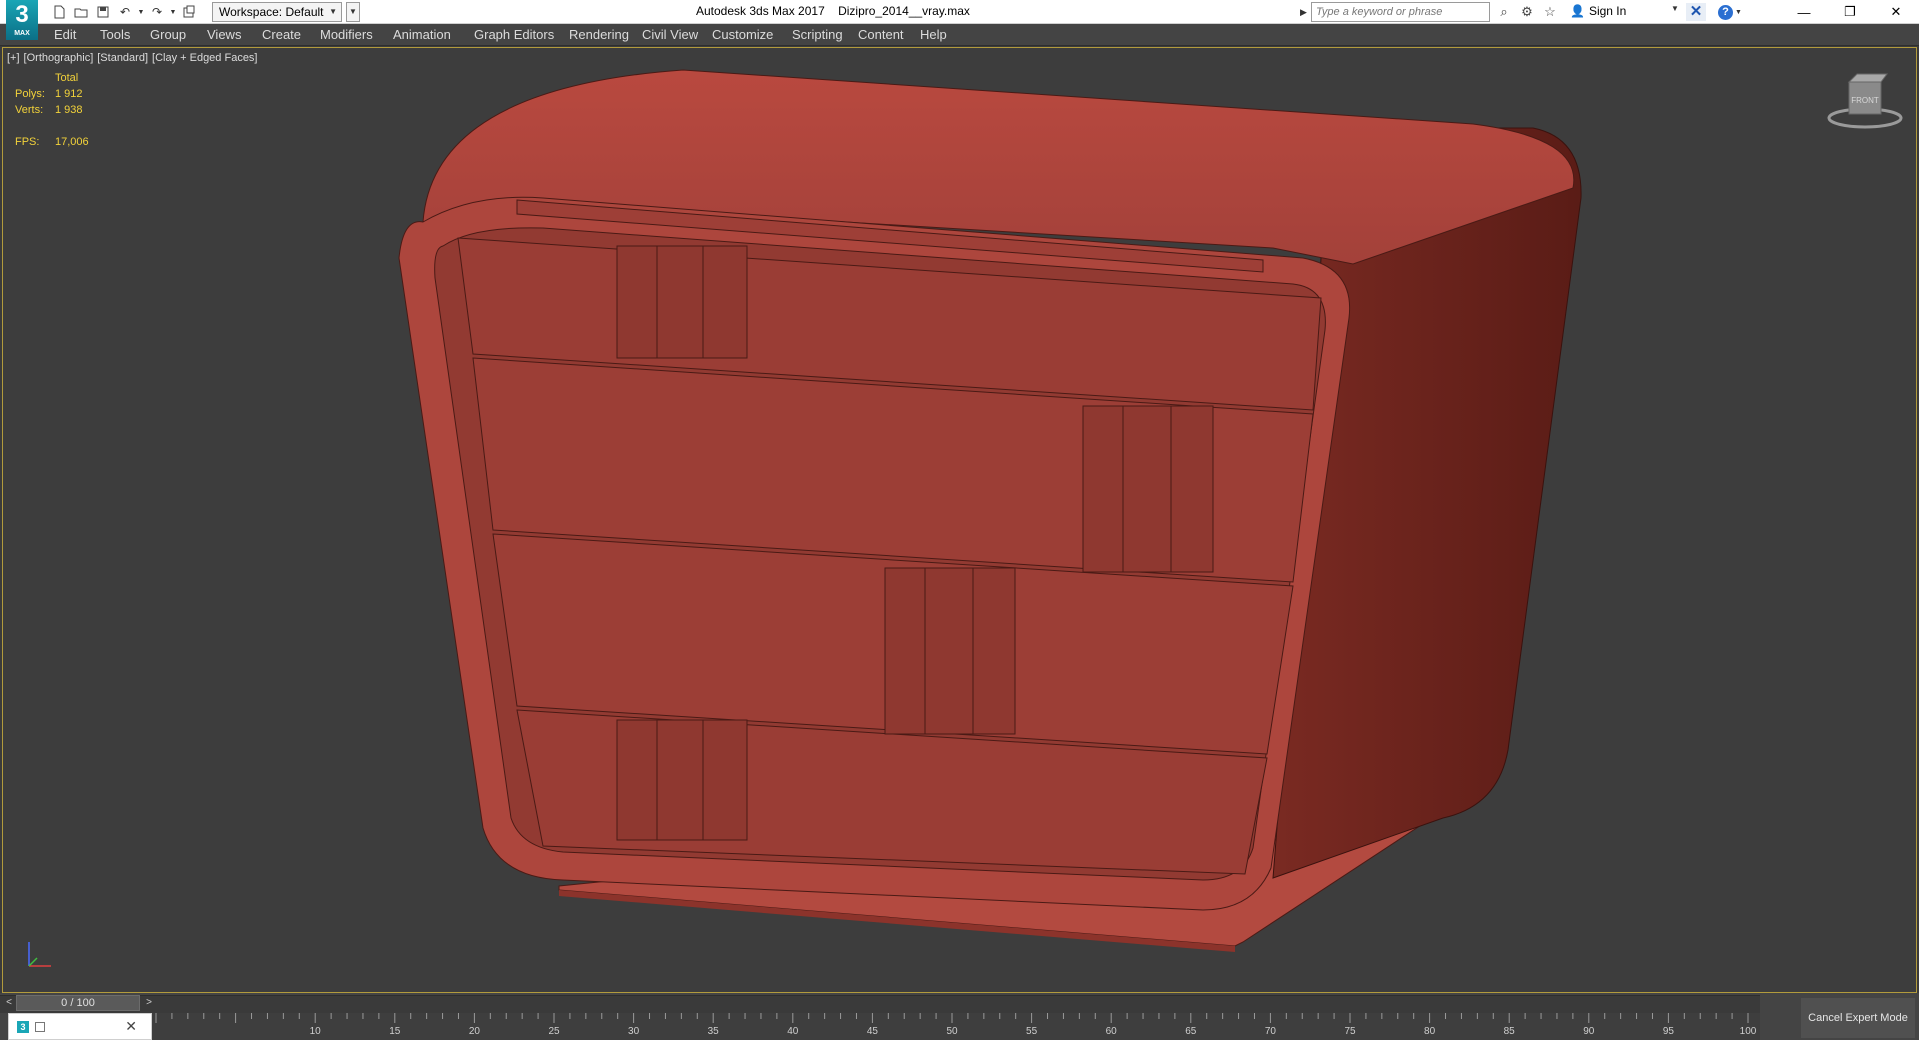 Image resolution: width=1919 pixels, height=1040 pixels. I want to click on close-icon: ✕, so click(1896, 12).